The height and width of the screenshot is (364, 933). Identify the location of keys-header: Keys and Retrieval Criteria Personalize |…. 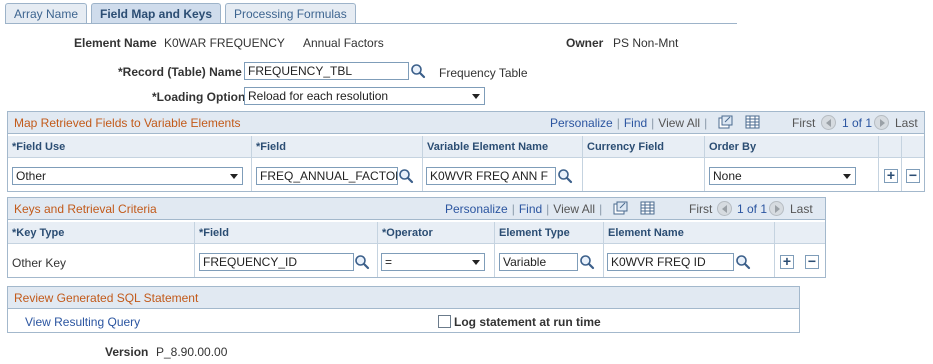
(416, 209).